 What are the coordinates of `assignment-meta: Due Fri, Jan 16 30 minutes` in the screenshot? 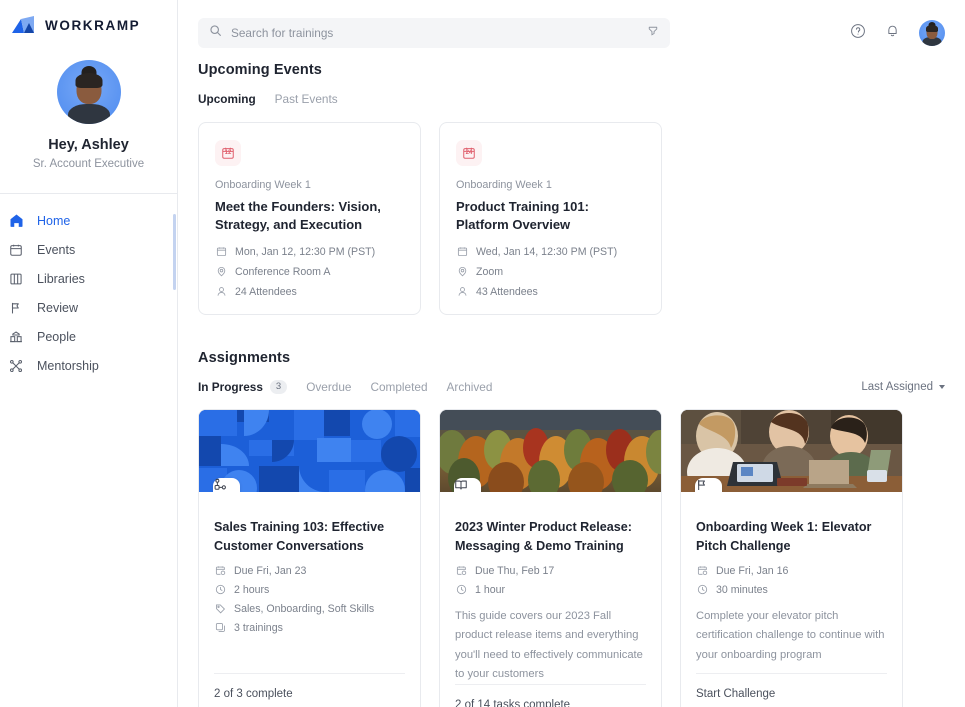 It's located at (791, 580).